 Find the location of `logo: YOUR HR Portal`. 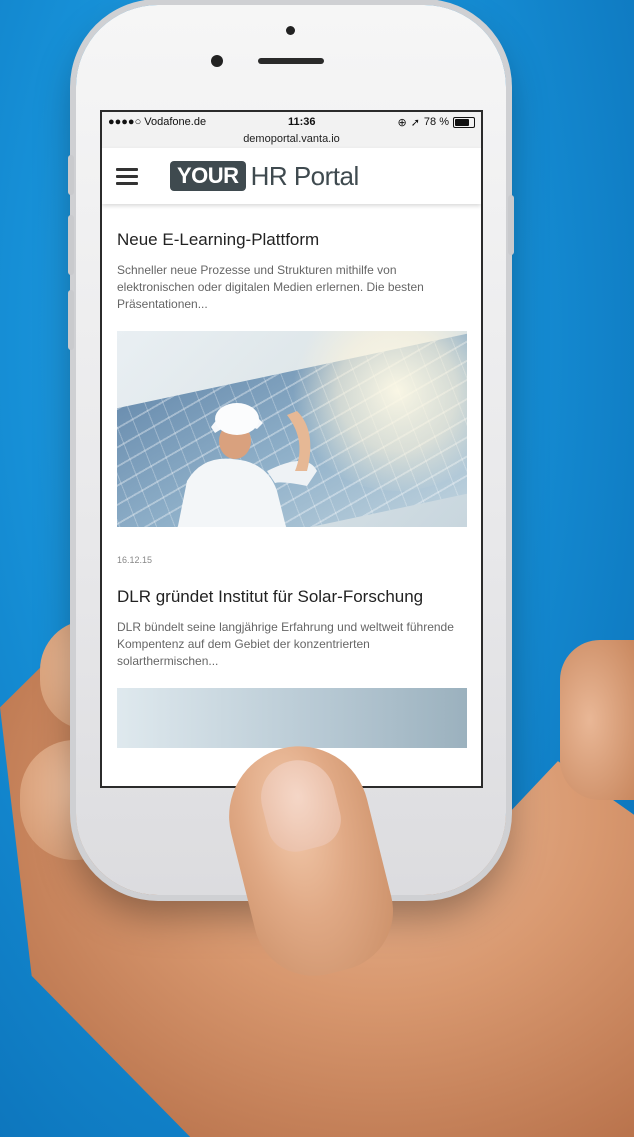

logo: YOUR HR Portal is located at coordinates (264, 176).